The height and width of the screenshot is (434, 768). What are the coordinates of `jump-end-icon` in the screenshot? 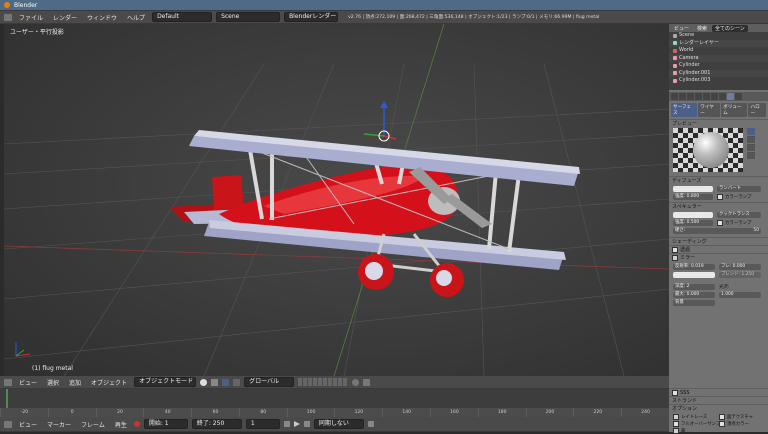 It's located at (306, 424).